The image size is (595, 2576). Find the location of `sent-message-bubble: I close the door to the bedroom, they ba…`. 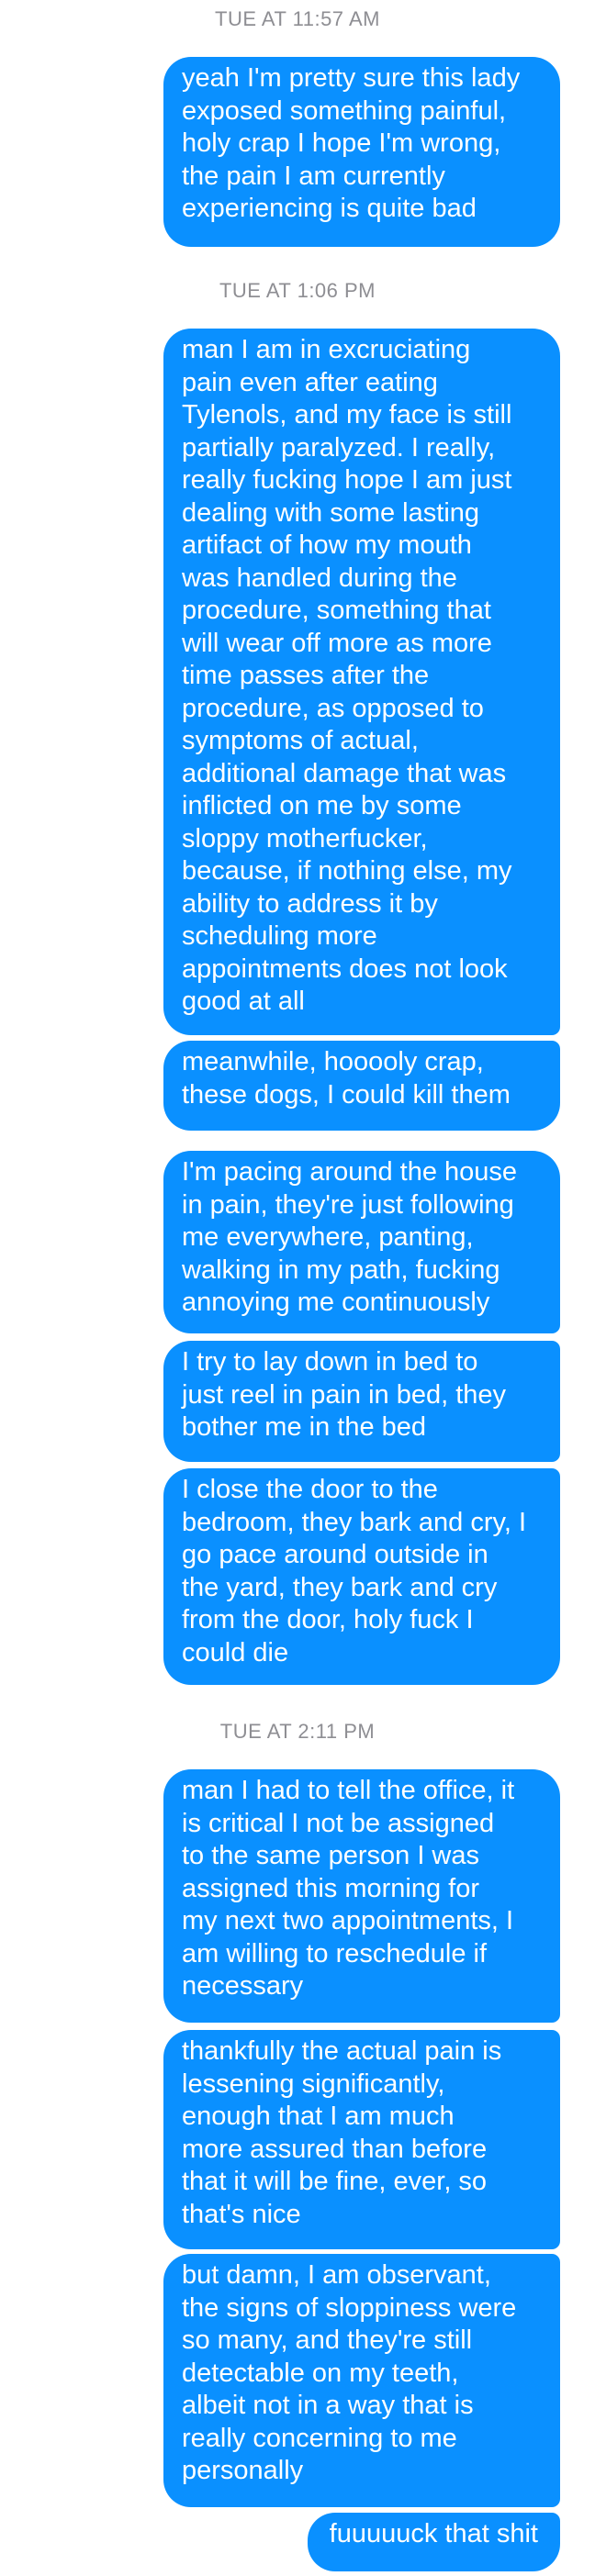

sent-message-bubble: I close the door to the bedroom, they ba… is located at coordinates (361, 1576).